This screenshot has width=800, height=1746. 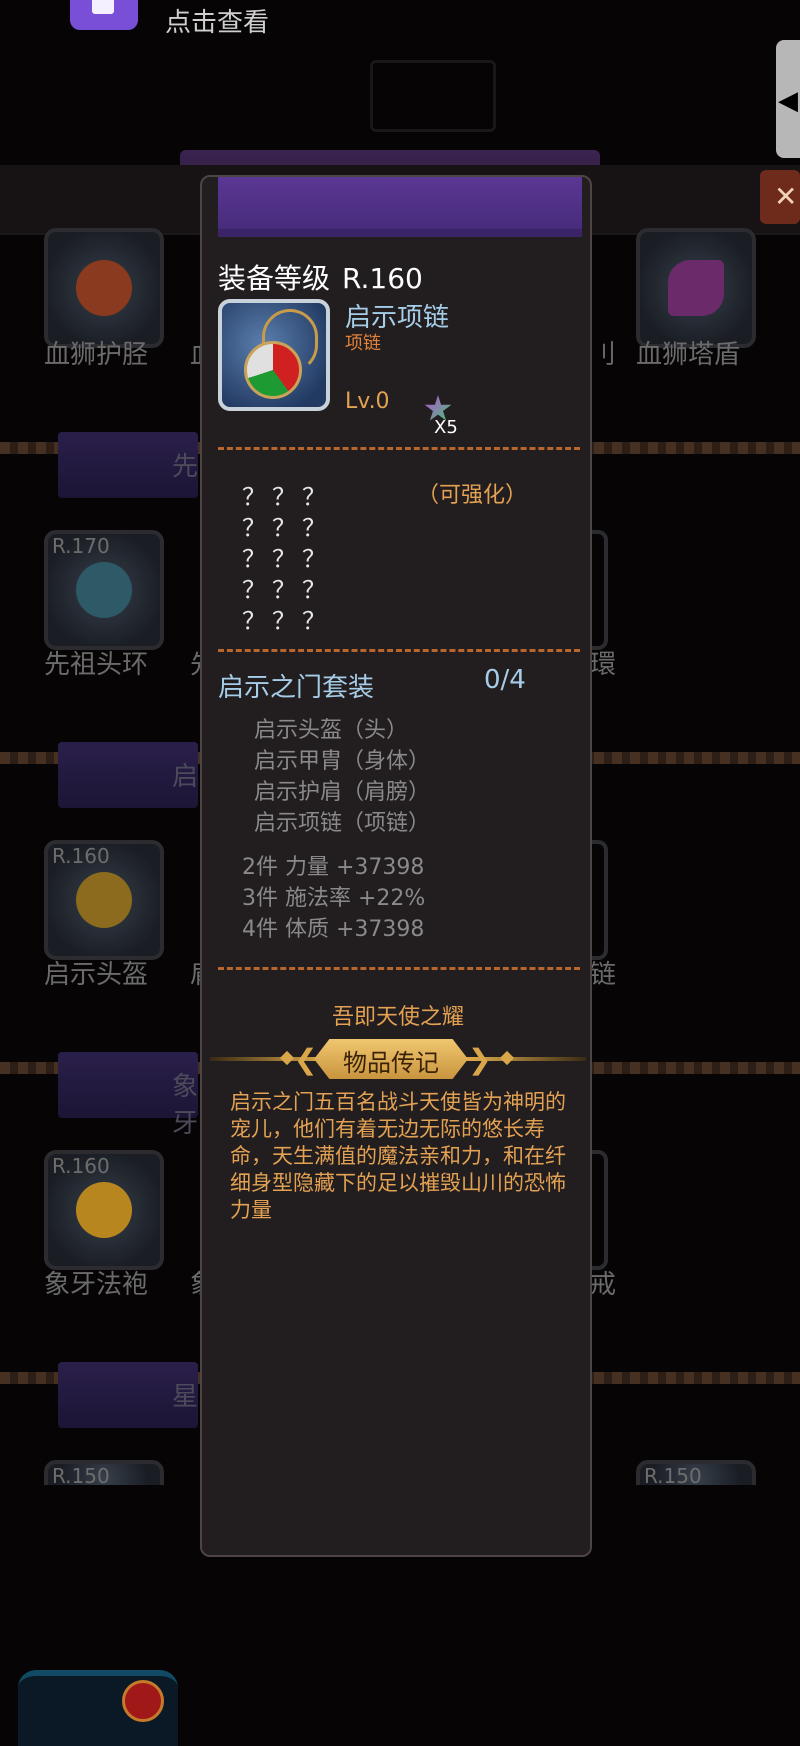 What do you see at coordinates (296, 688) in the screenshot?
I see `set-name: 启示之门套装` at bounding box center [296, 688].